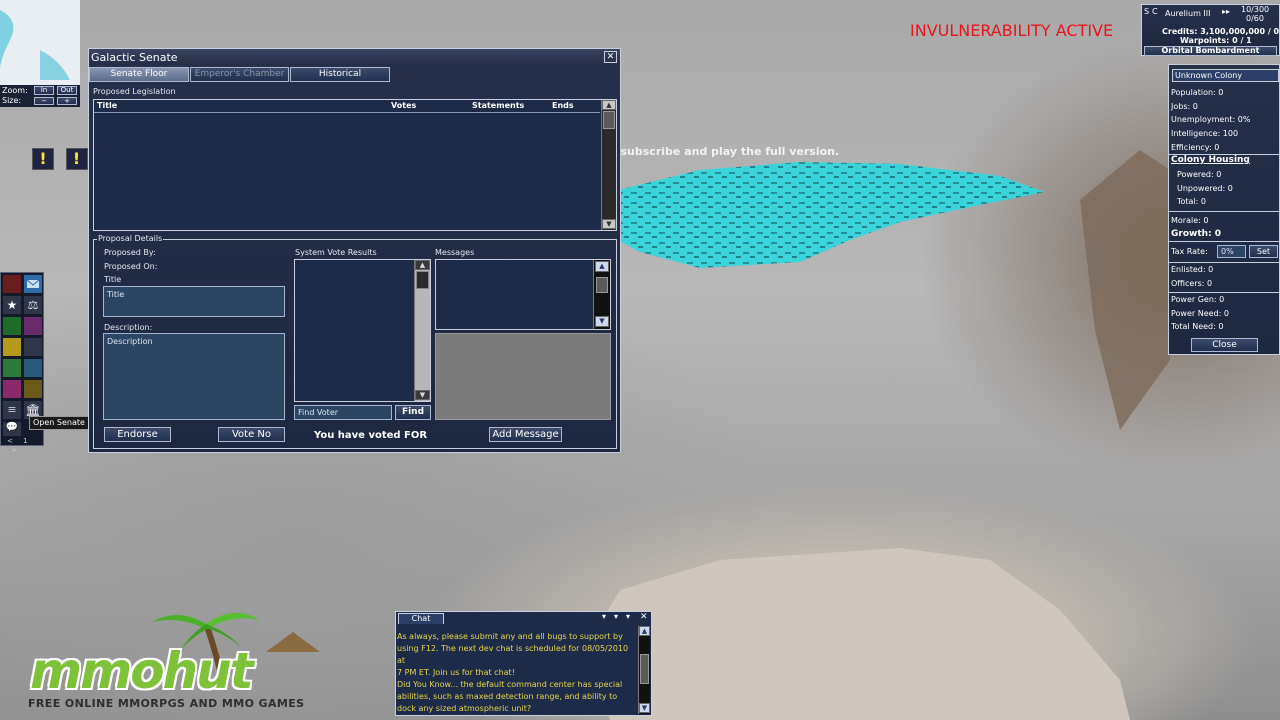 The height and width of the screenshot is (720, 1280). What do you see at coordinates (128, 327) in the screenshot?
I see `description-label: Description:` at bounding box center [128, 327].